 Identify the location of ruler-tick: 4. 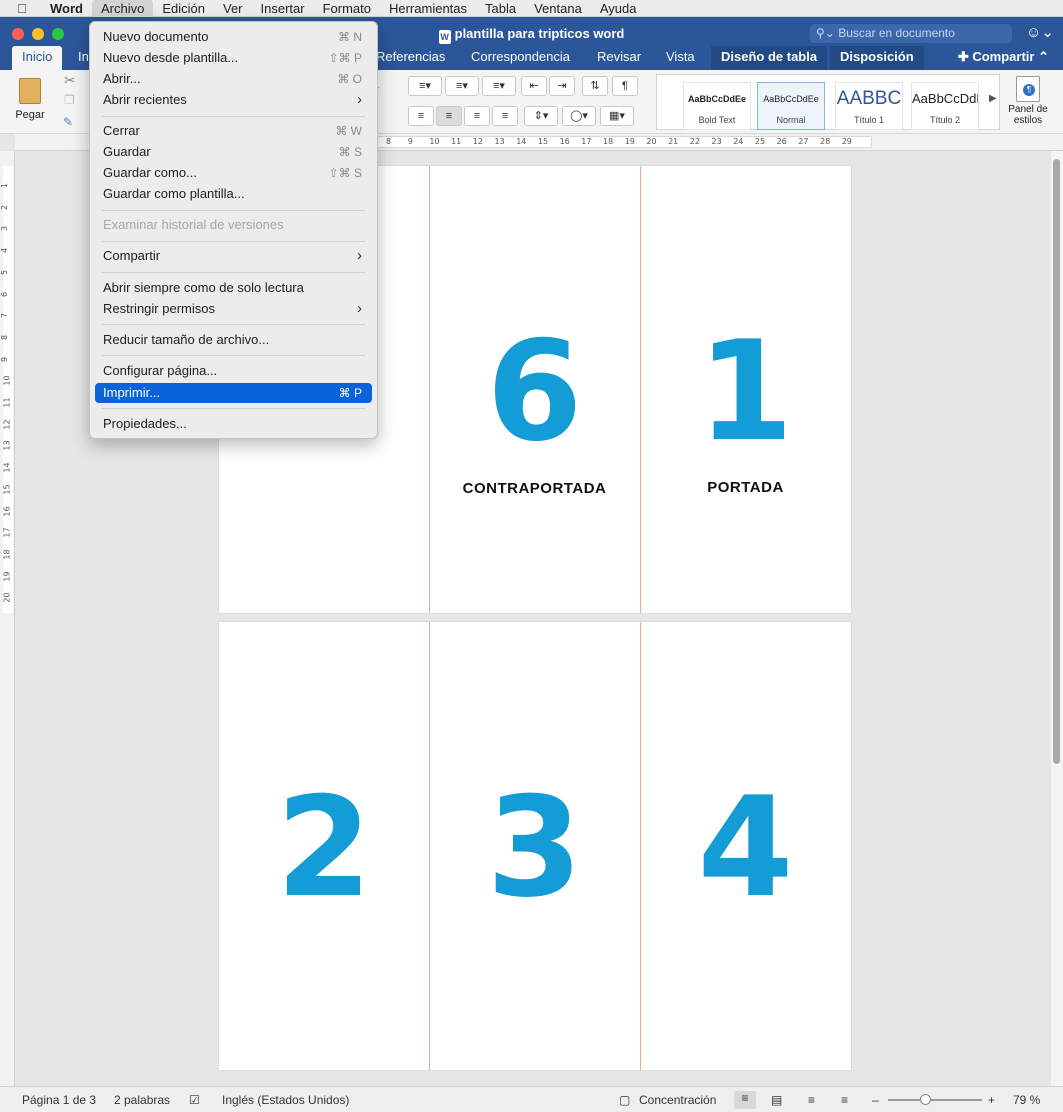
(5, 251).